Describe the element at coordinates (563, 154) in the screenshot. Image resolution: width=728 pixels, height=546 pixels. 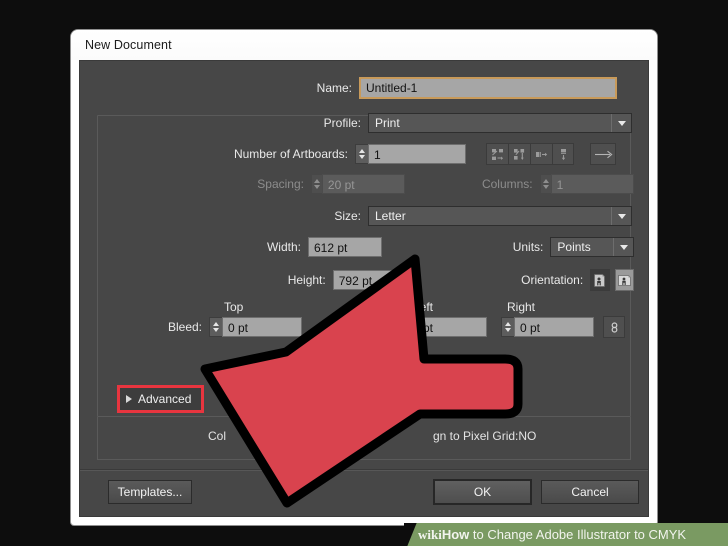
I see `artboard-arrange-column-icon` at that location.